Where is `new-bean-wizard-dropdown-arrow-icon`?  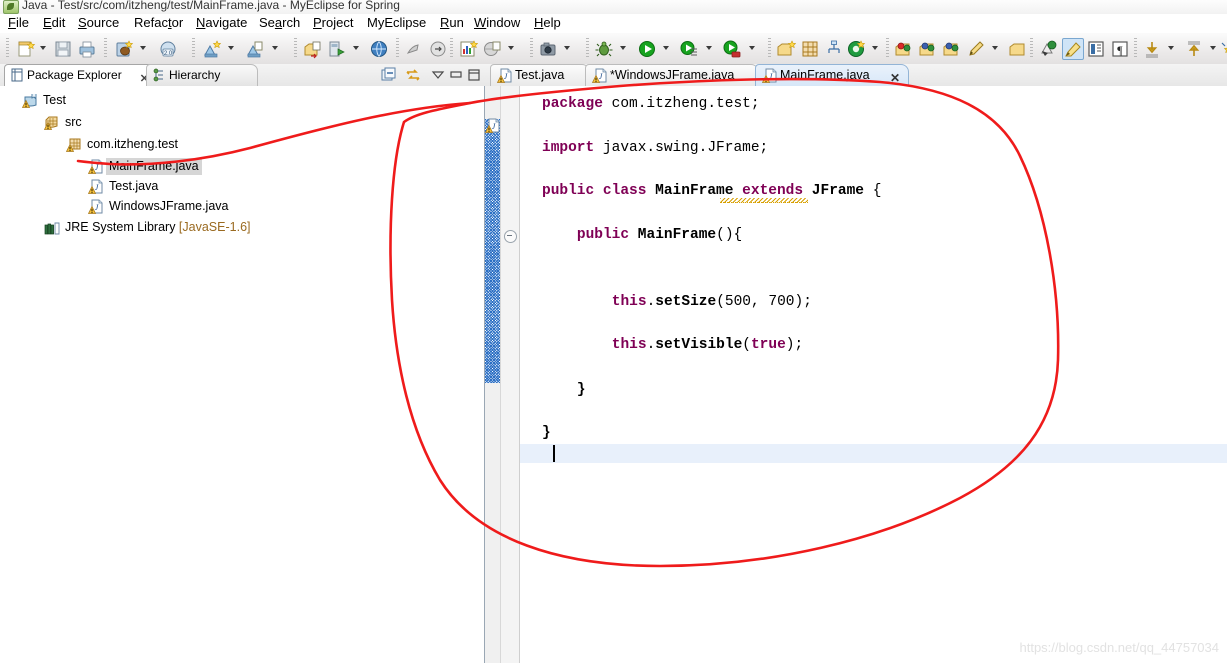
new-bean-wizard-dropdown-arrow-icon is located at coordinates (275, 48).